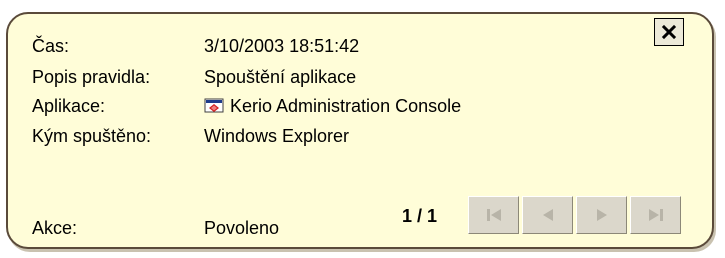  What do you see at coordinates (346, 105) in the screenshot?
I see `application-value: Kerio Administration Console` at bounding box center [346, 105].